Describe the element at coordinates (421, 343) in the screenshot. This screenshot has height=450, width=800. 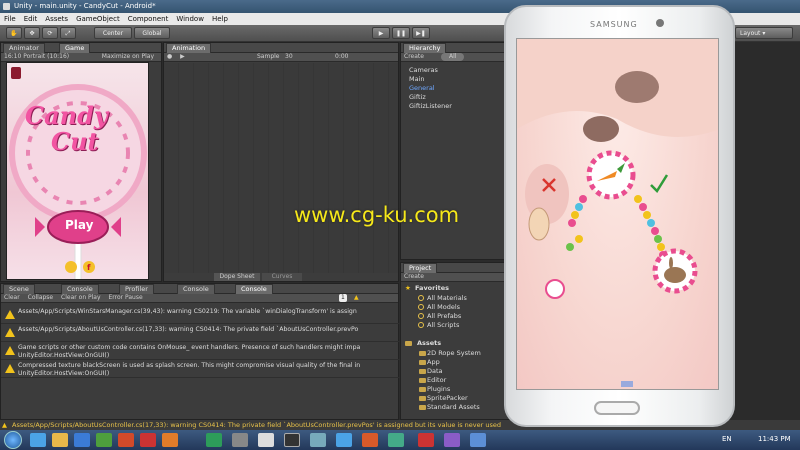
I see `assets-header: Assets` at that location.